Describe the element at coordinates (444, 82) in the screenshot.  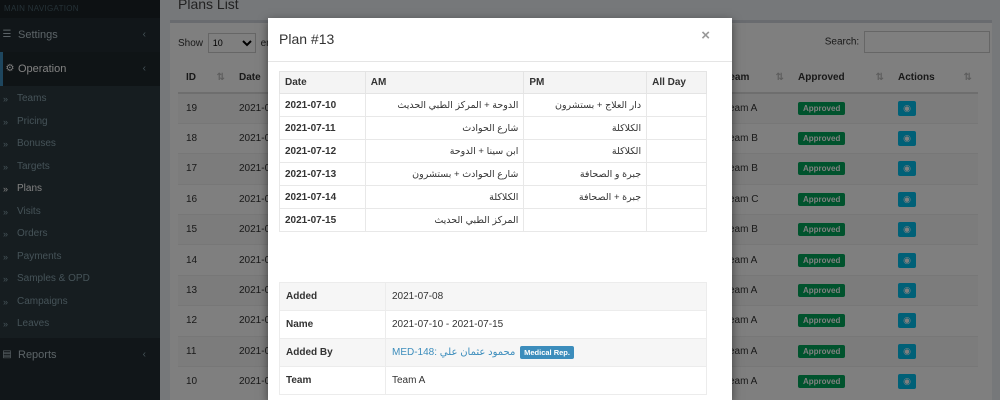
I see `column-header-am: AM` at that location.